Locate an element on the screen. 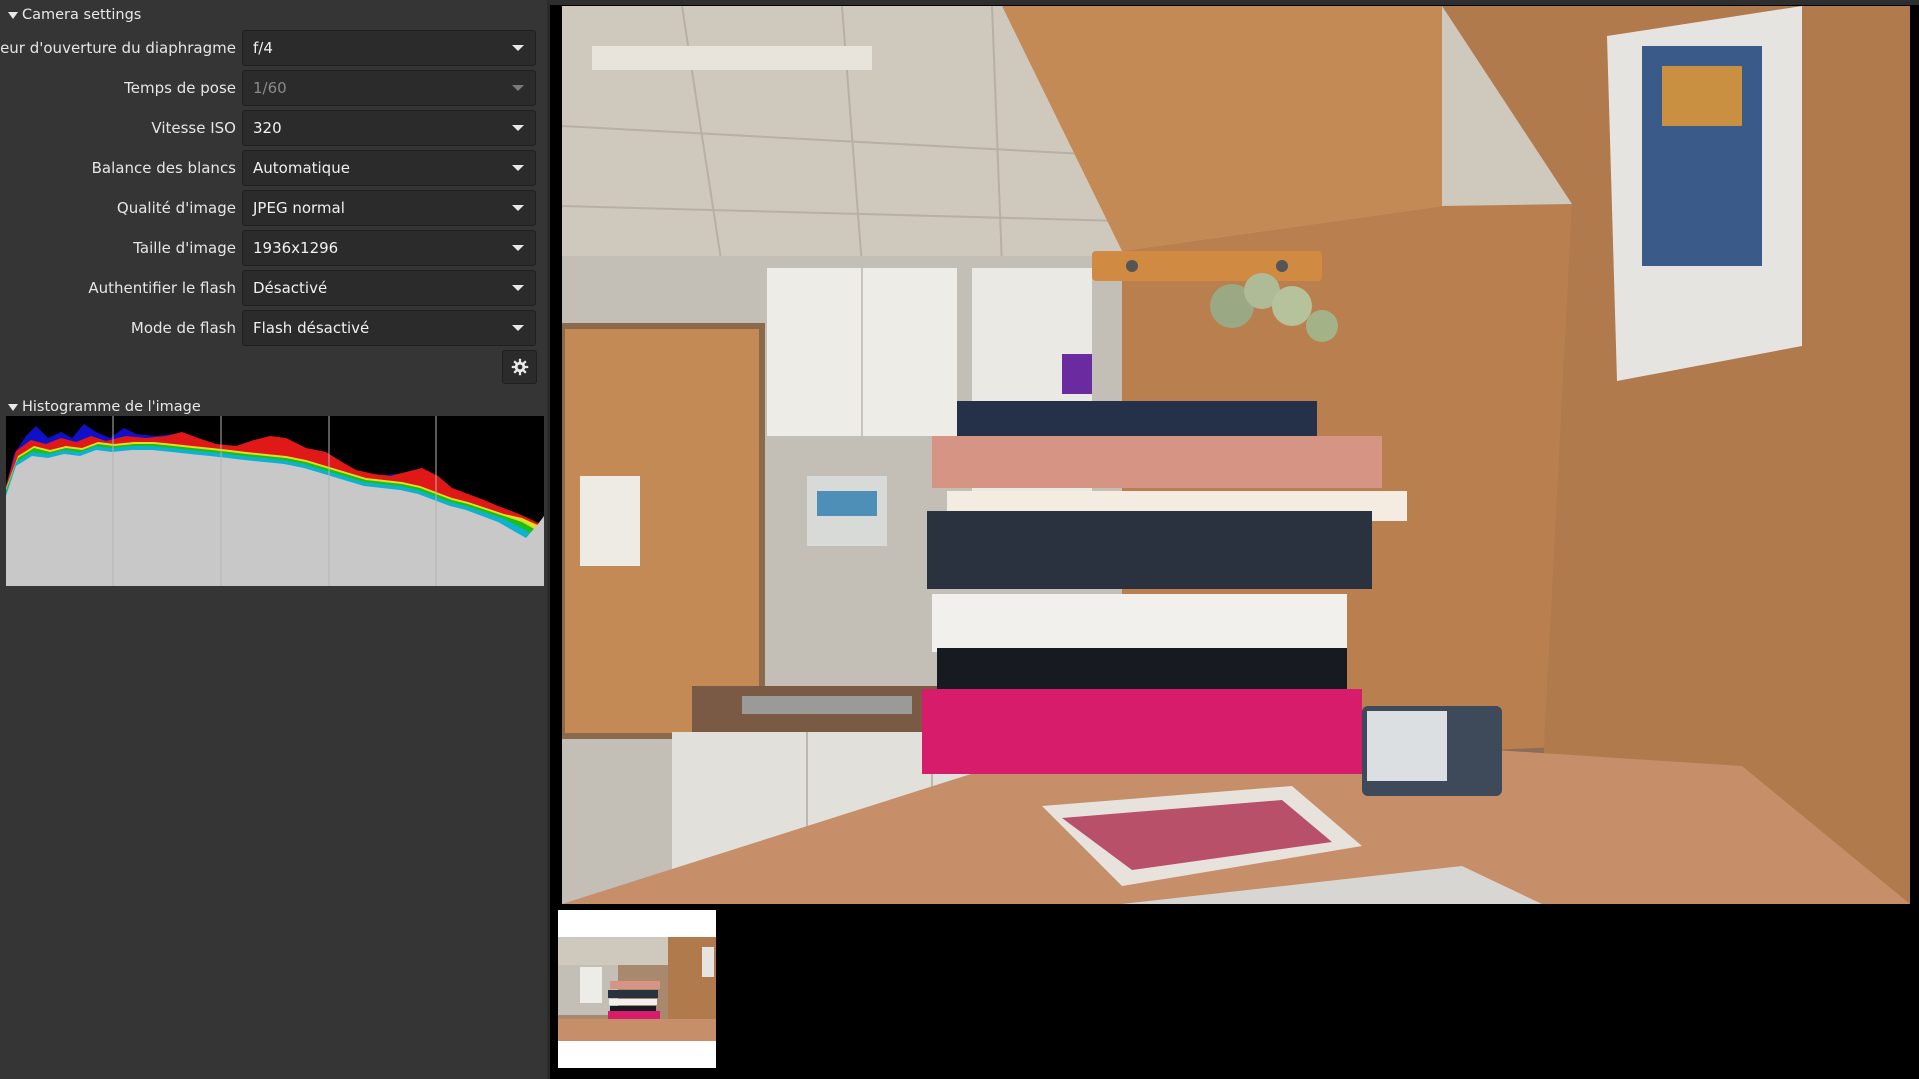  white-balance-combo: Automatique is located at coordinates (389, 168).